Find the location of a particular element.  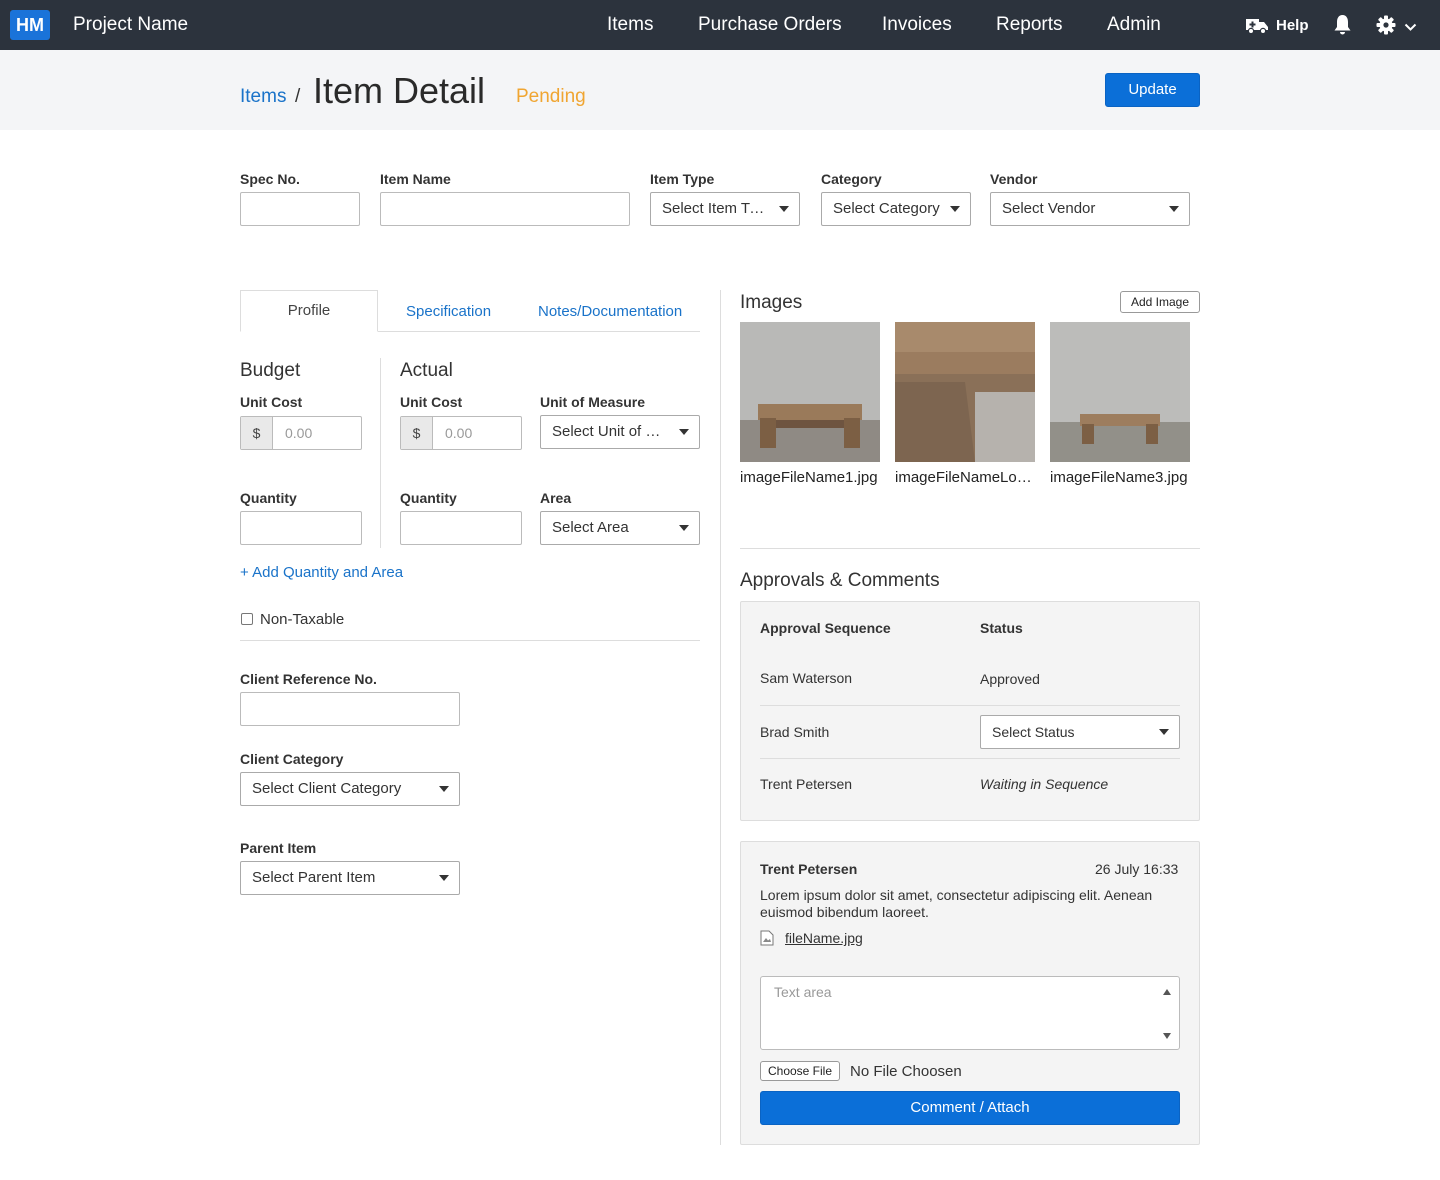

page-title: Item Detail is located at coordinates (399, 90).